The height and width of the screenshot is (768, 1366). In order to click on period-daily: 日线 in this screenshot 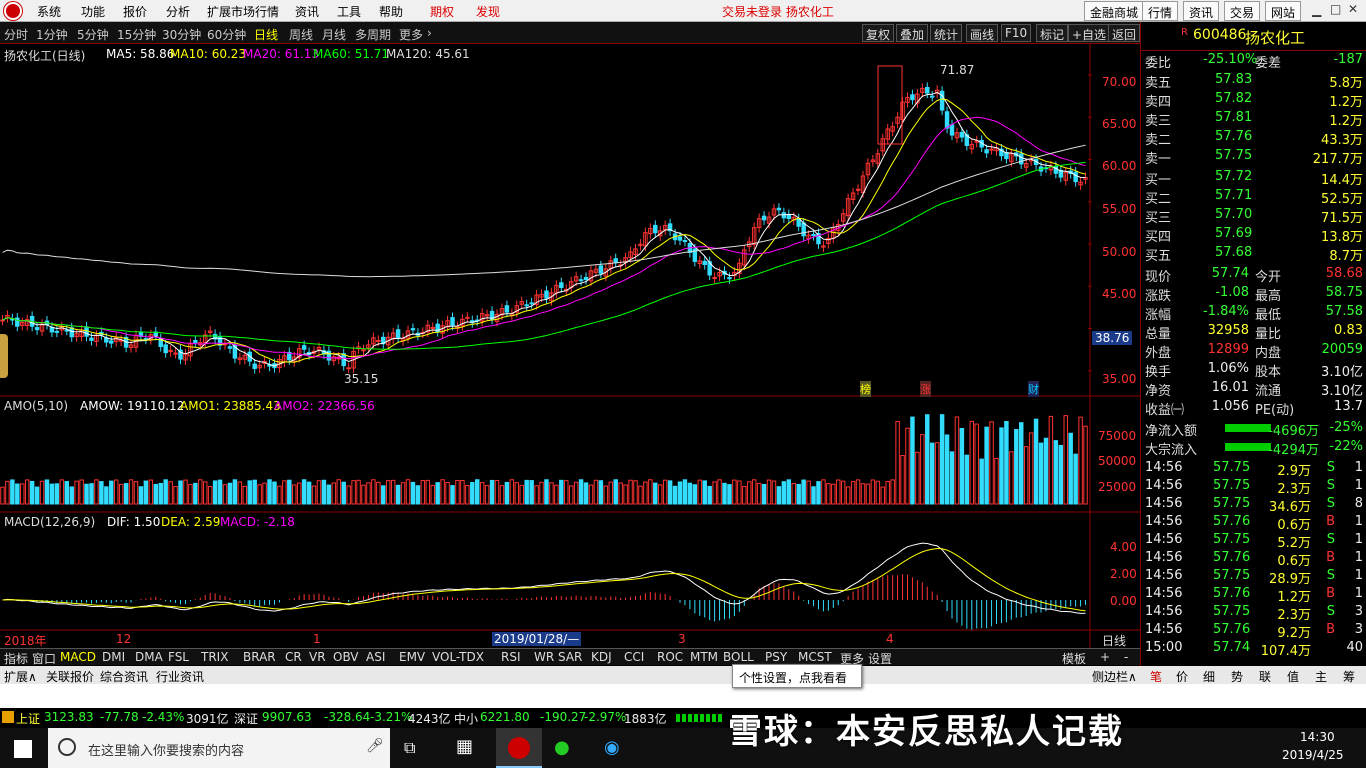, I will do `click(266, 34)`.